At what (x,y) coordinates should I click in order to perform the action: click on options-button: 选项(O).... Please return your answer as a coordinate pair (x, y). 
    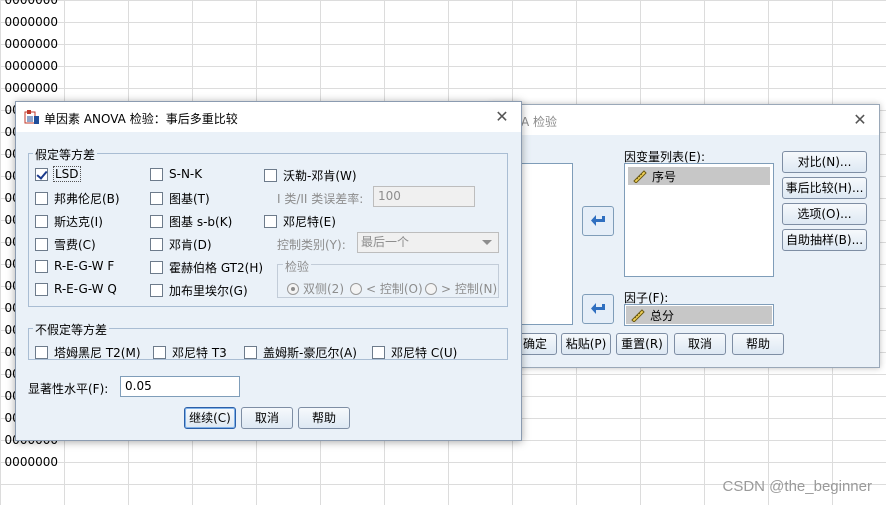
    Looking at the image, I should click on (824, 214).